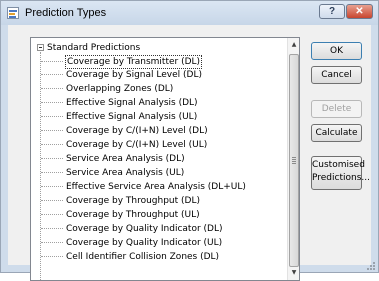  Describe the element at coordinates (134, 75) in the screenshot. I see `tree-item-label: Coverage by Signal Level (DL)` at that location.